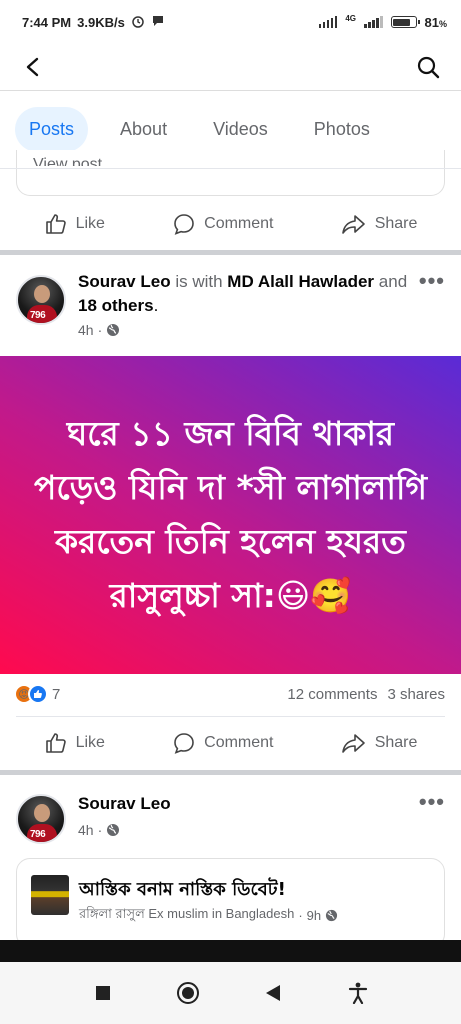 This screenshot has width=461, height=1024. I want to click on network-label: 4G, so click(351, 18).